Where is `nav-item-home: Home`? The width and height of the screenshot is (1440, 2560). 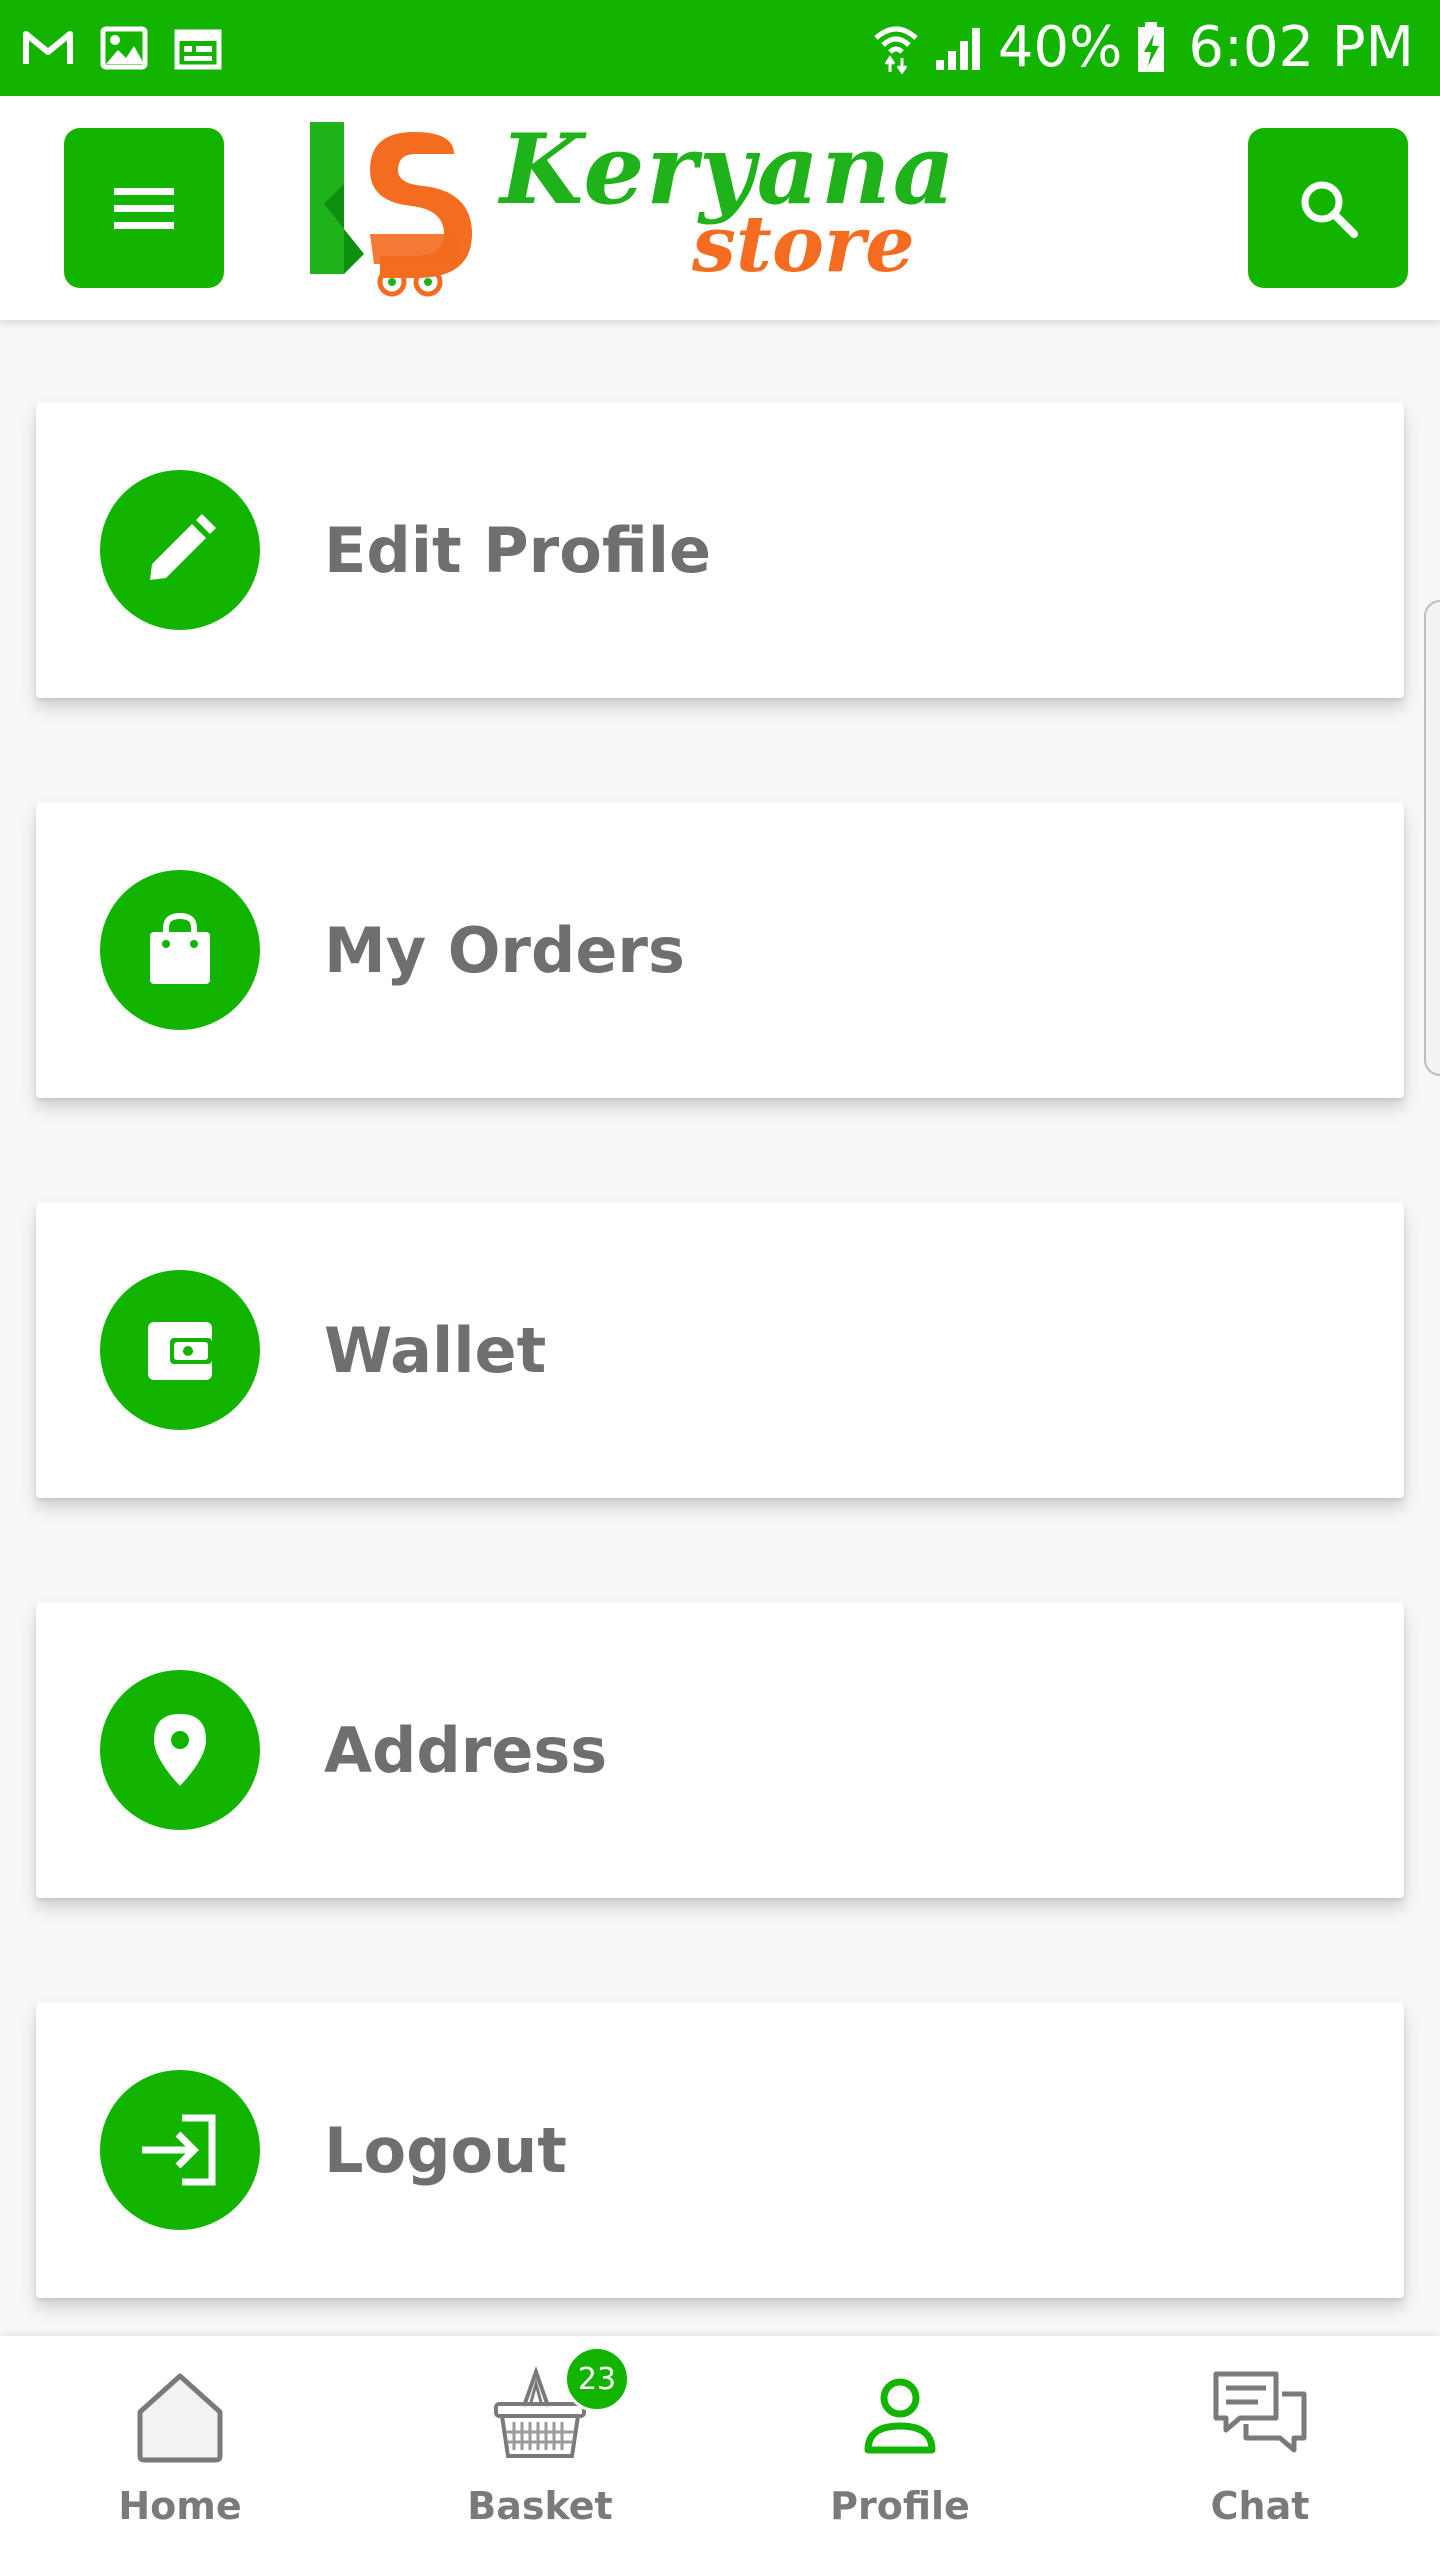
nav-item-home: Home is located at coordinates (180, 2448).